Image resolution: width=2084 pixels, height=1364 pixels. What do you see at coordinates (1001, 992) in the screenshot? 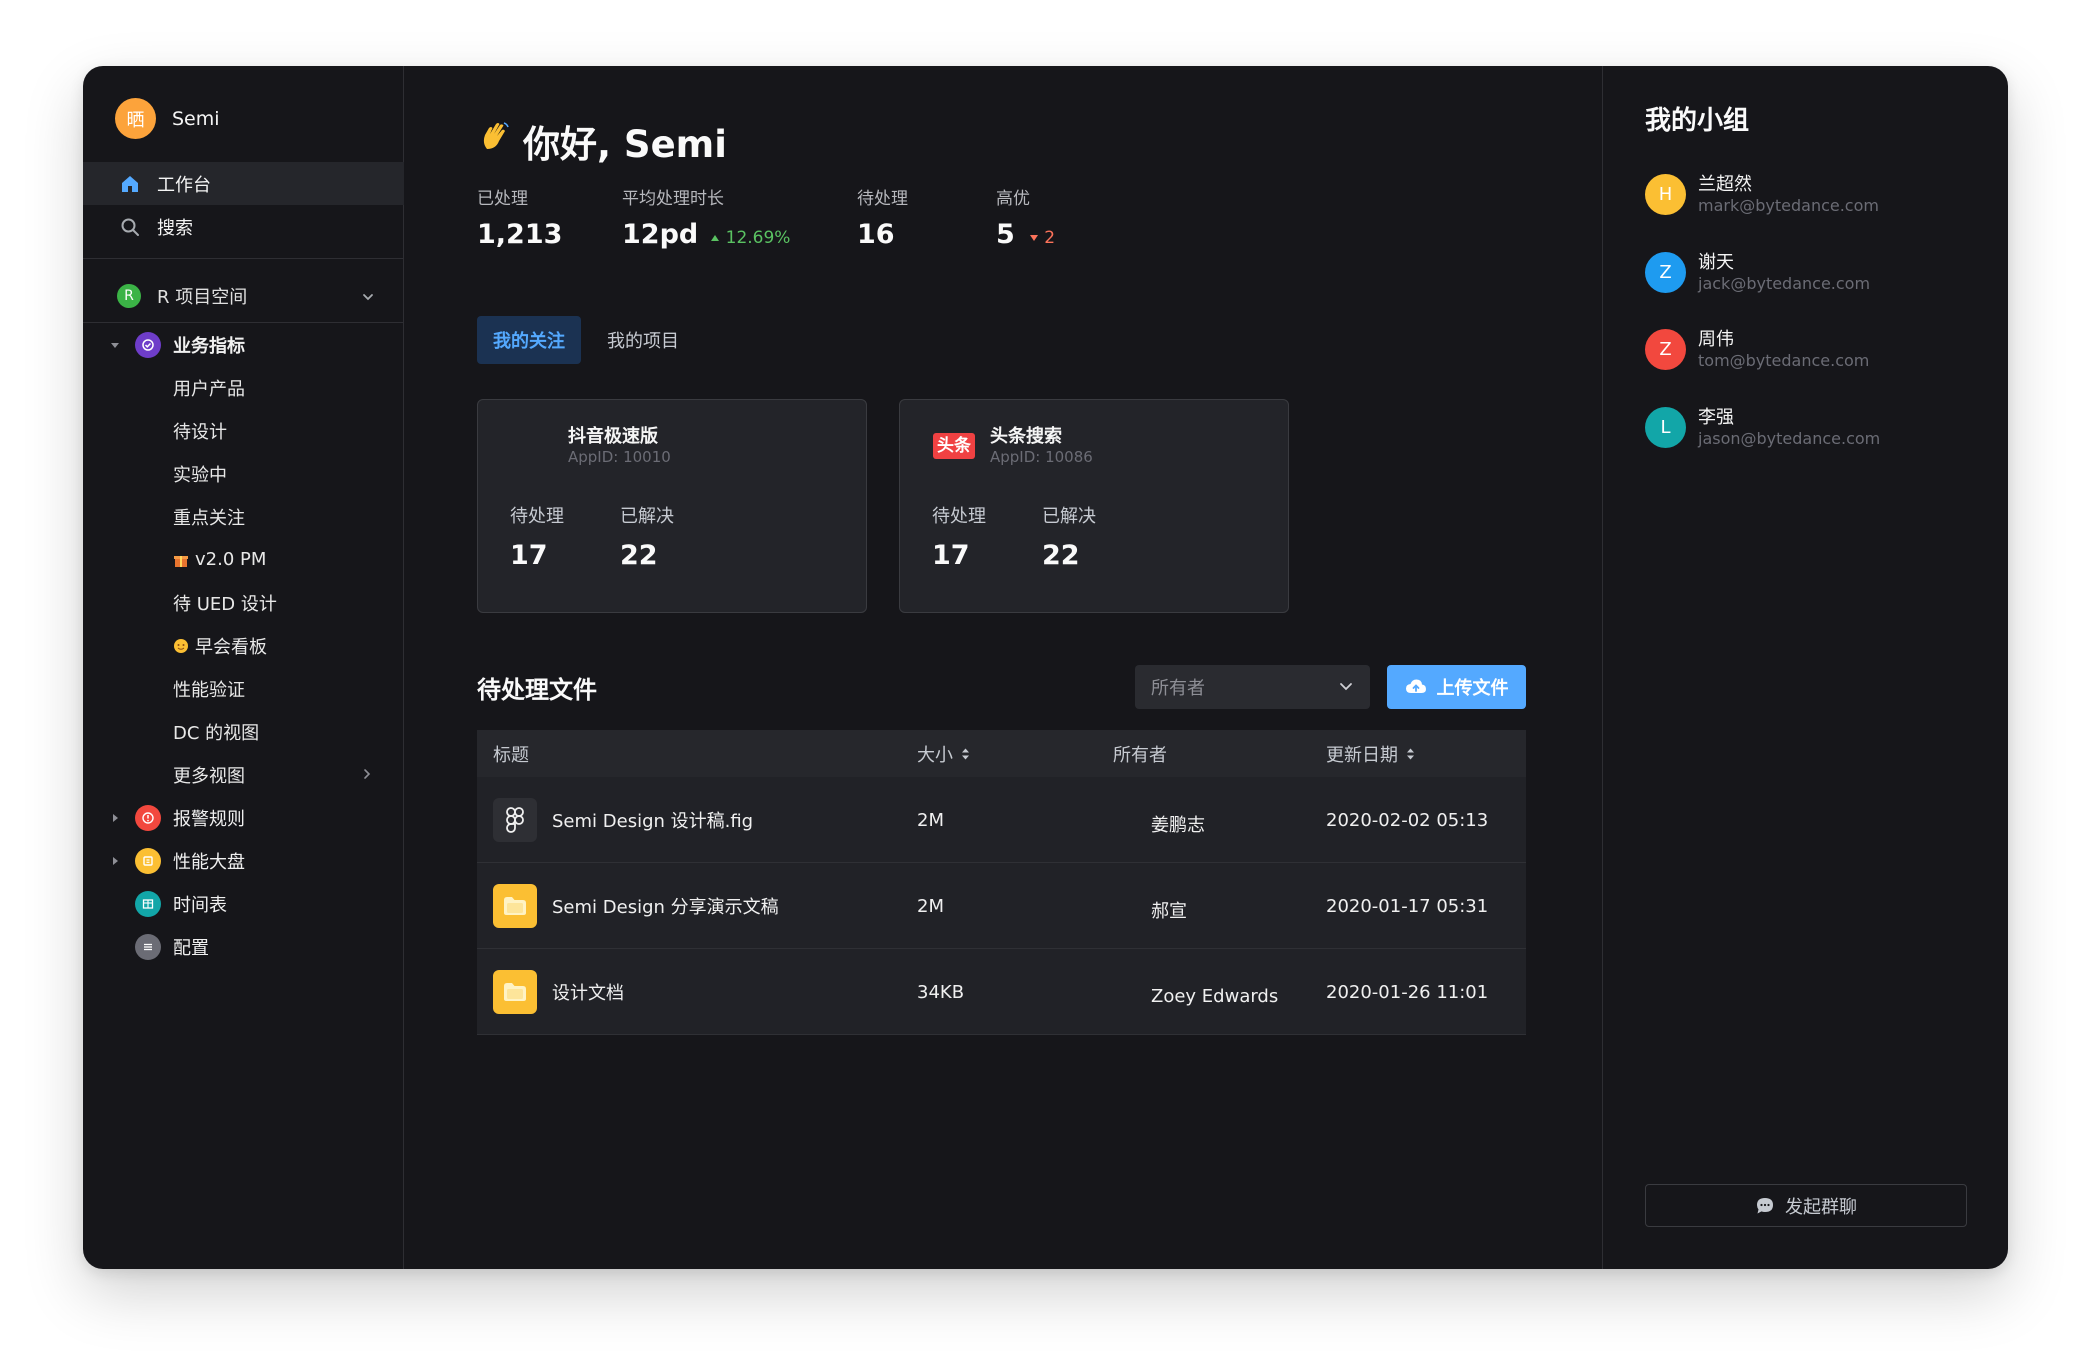
I see `table-row: 设计文档 34KB Zoey Edwards 2020-01-26 11:01` at bounding box center [1001, 992].